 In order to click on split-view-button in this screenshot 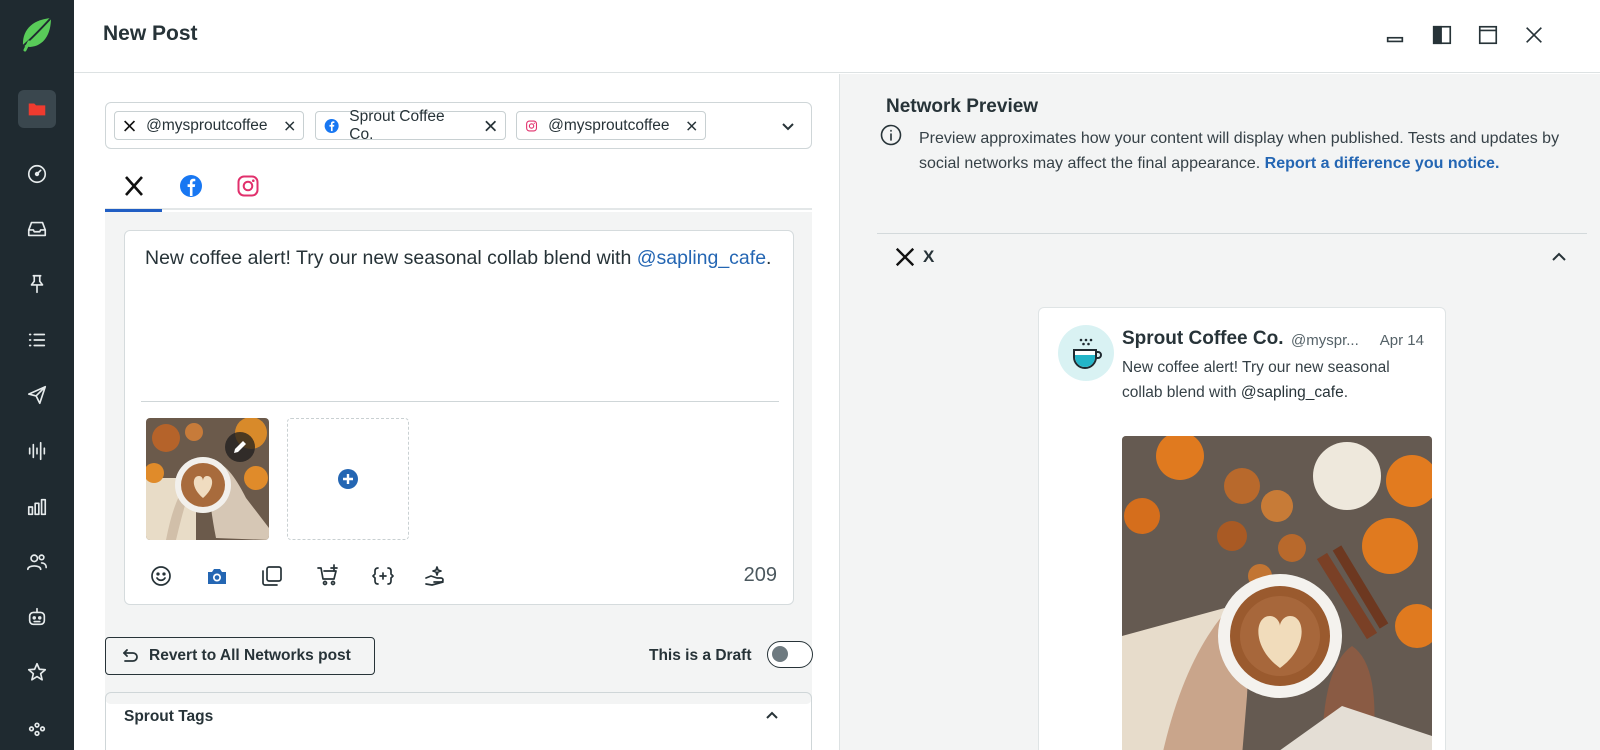, I will do `click(1442, 35)`.